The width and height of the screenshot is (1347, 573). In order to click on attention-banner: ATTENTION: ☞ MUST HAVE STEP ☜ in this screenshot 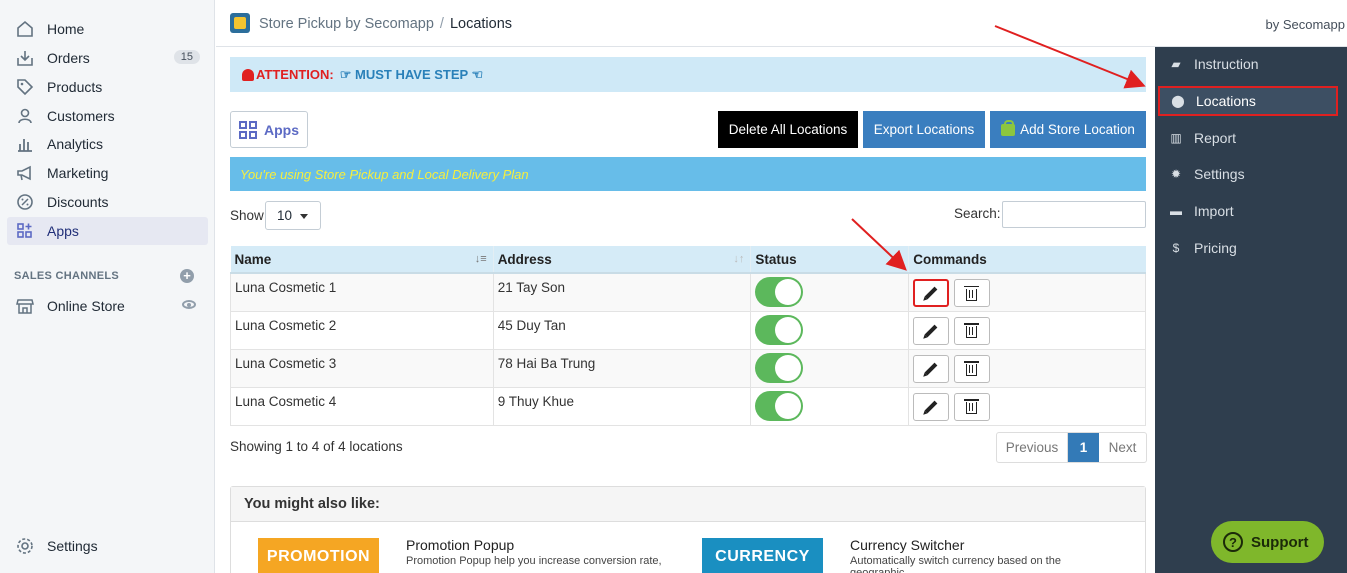, I will do `click(688, 74)`.